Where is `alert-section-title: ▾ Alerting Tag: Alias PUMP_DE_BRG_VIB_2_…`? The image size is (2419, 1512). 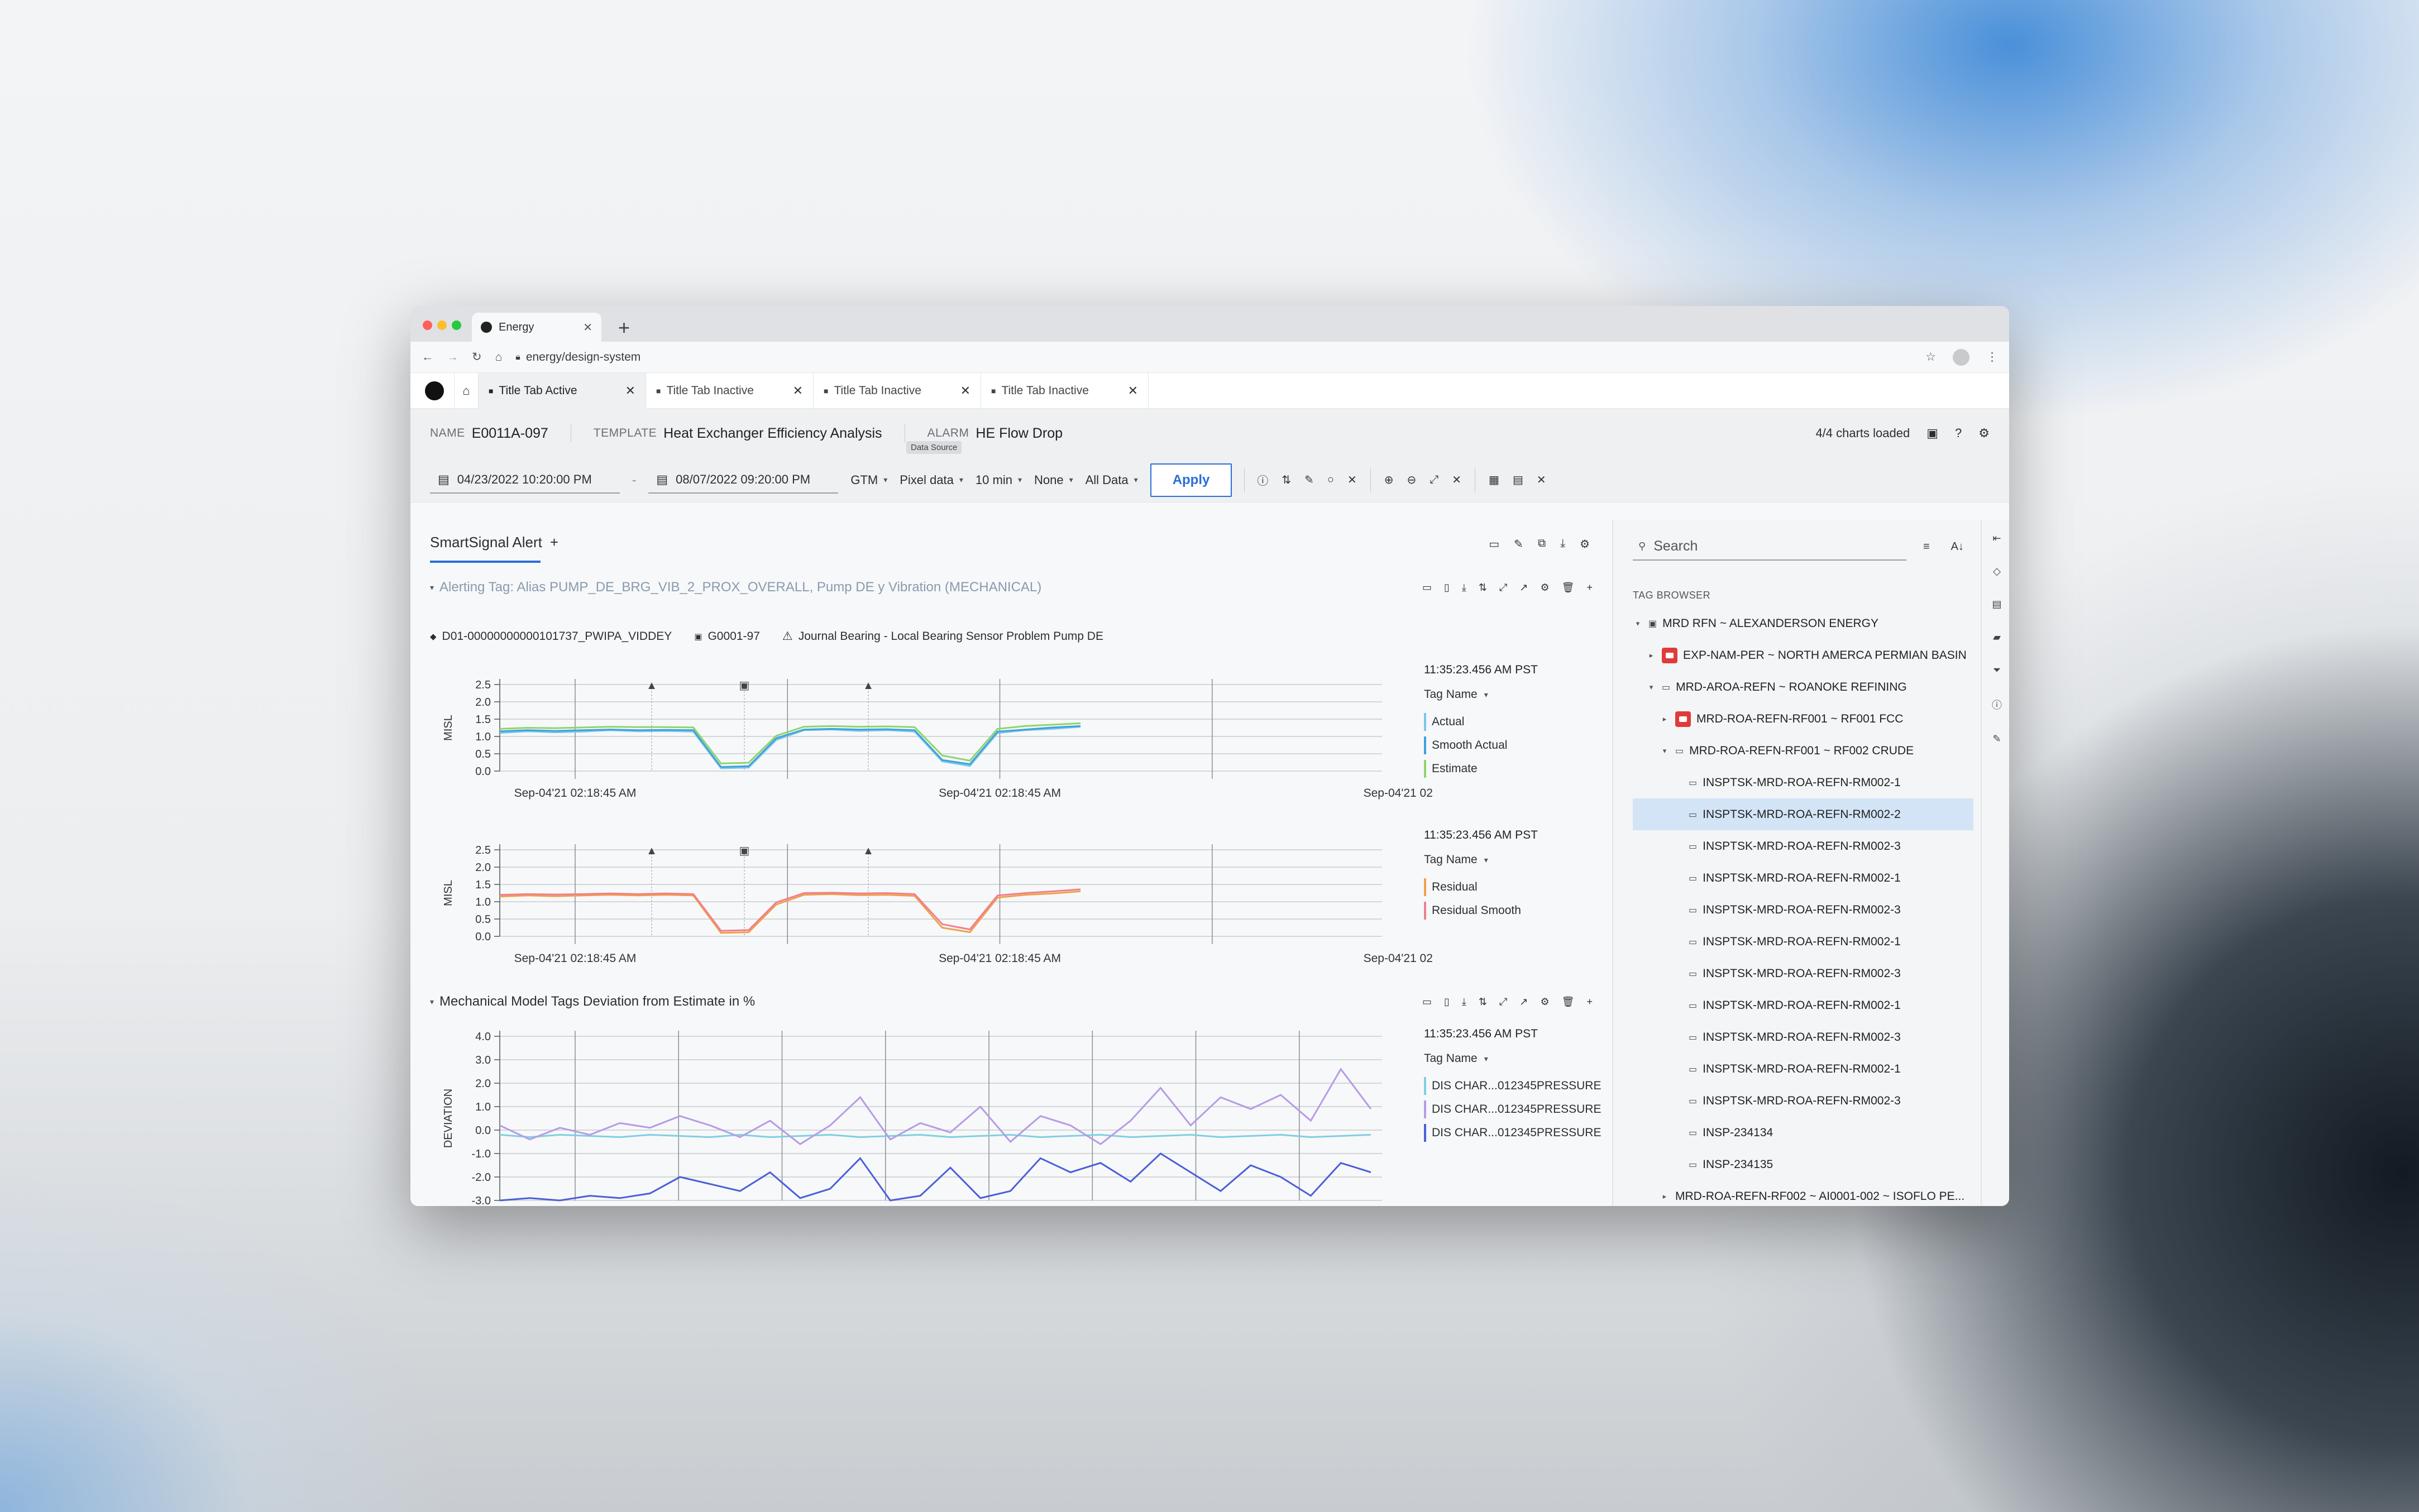 alert-section-title: ▾ Alerting Tag: Alias PUMP_DE_BRG_VIB_2_… is located at coordinates (736, 587).